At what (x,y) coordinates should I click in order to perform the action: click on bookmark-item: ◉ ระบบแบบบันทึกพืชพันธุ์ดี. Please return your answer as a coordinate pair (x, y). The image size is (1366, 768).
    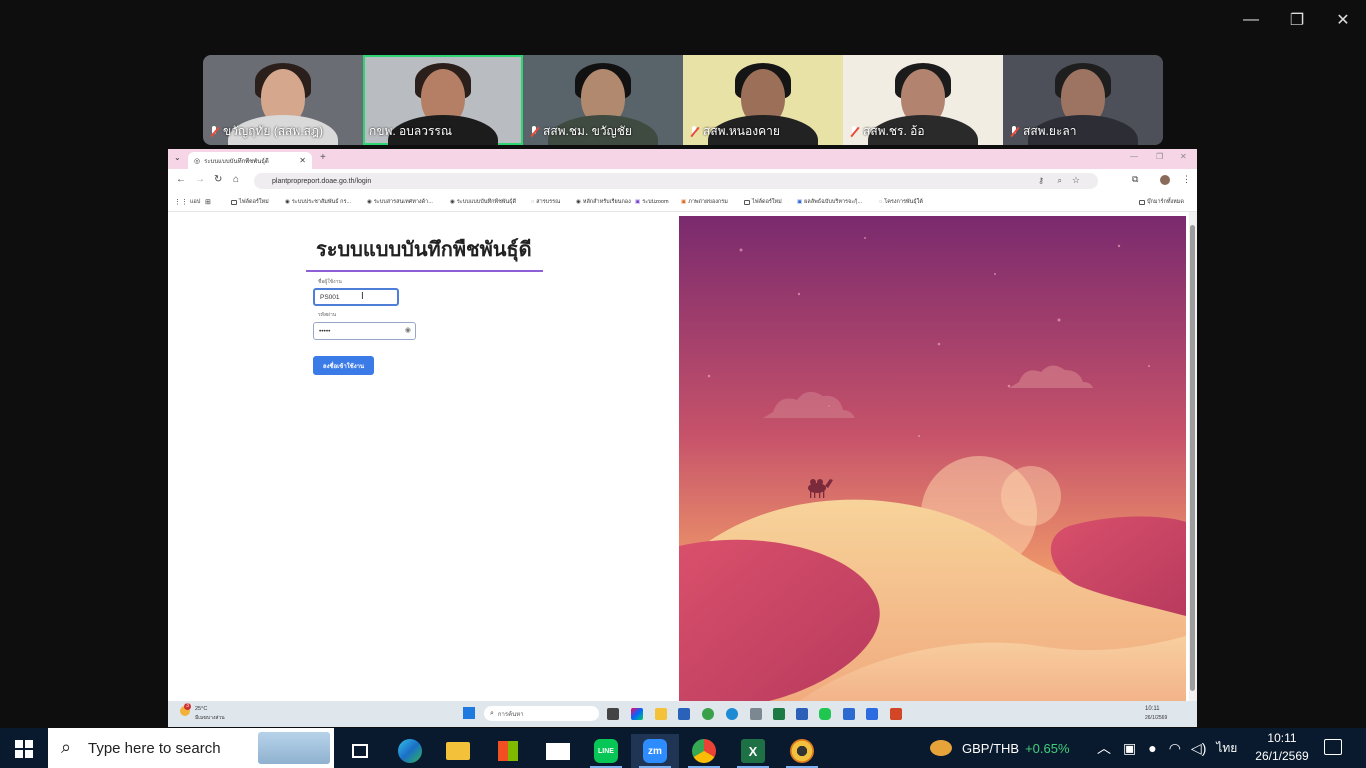
    Looking at the image, I should click on (483, 202).